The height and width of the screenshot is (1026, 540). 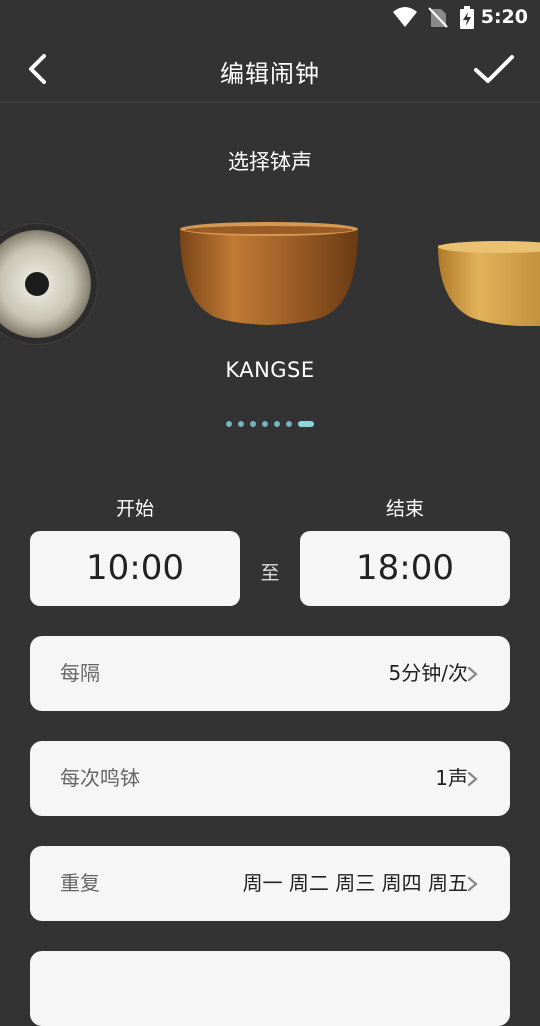 What do you see at coordinates (100, 778) in the screenshot?
I see `ring-count-label: 每次鸣钵` at bounding box center [100, 778].